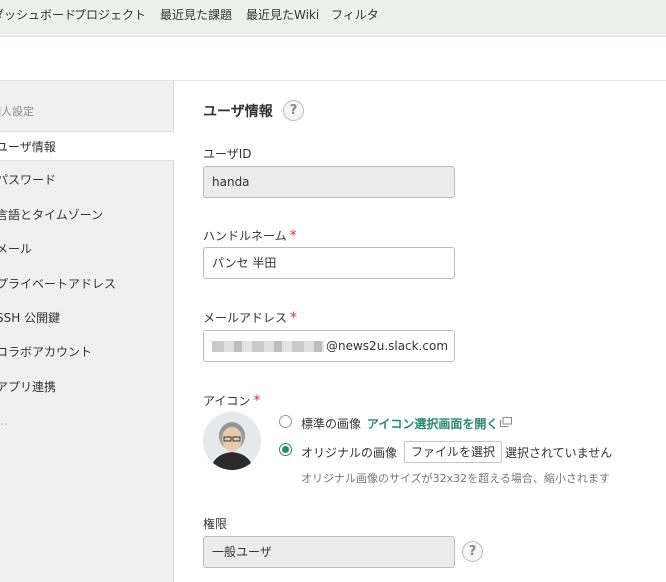  I want to click on role-help-icon: ?, so click(472, 551).